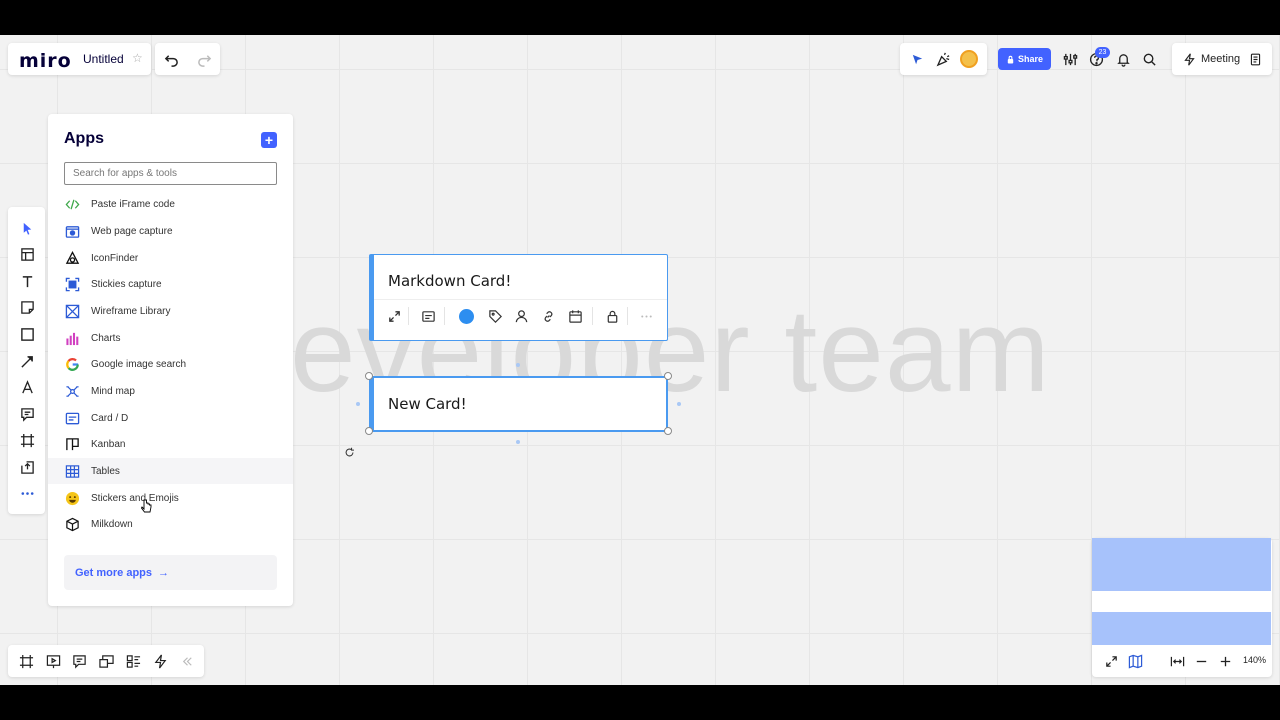  What do you see at coordinates (1181, 593) in the screenshot?
I see `minimap` at bounding box center [1181, 593].